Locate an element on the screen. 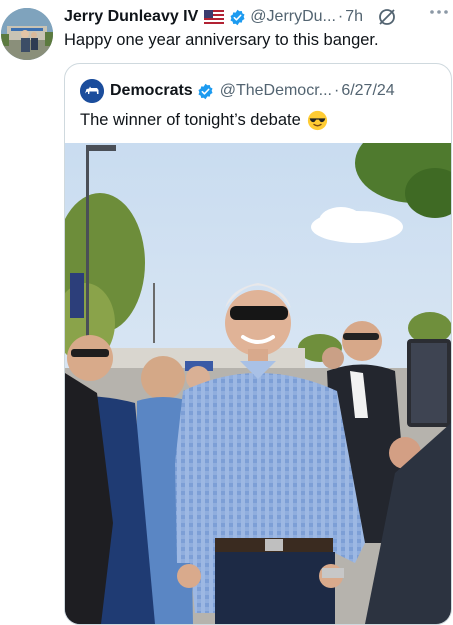  sunglasses-emoji-icon is located at coordinates (317, 120).